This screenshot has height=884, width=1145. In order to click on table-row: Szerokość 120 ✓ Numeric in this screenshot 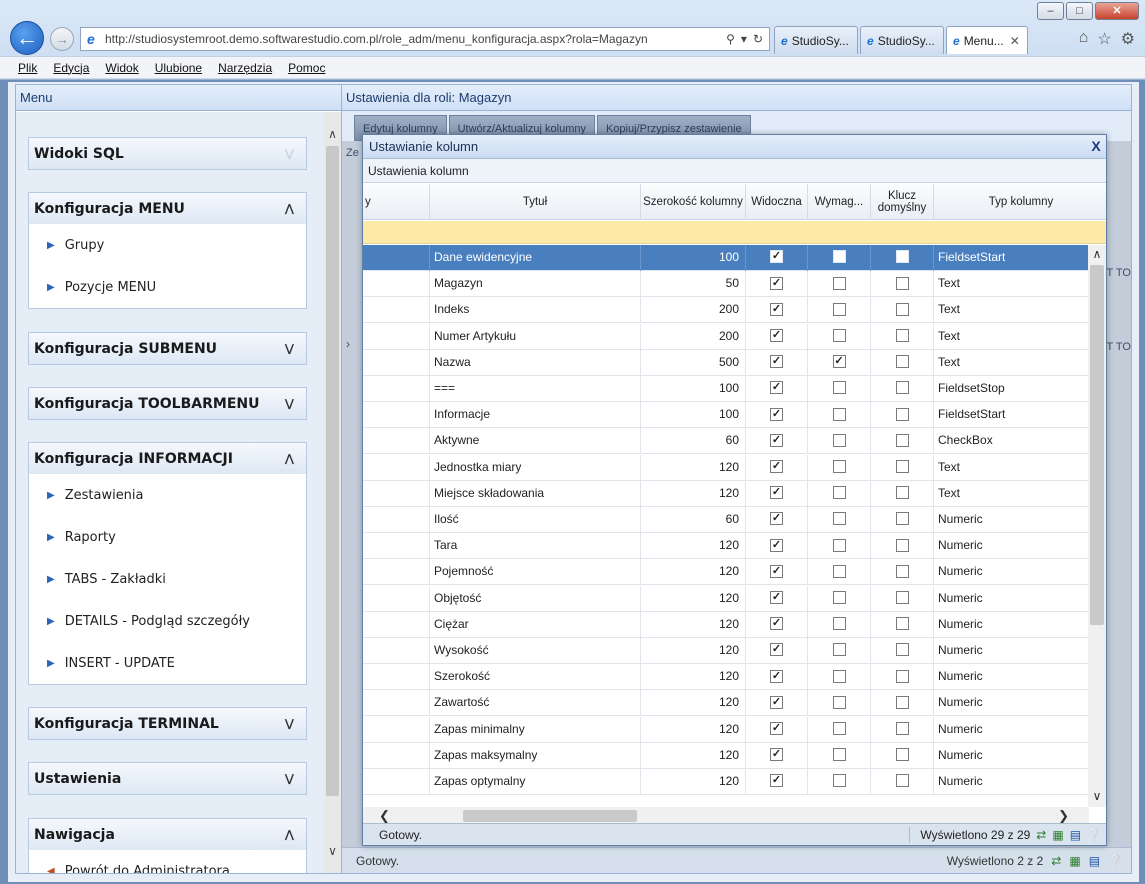, I will do `click(726, 677)`.